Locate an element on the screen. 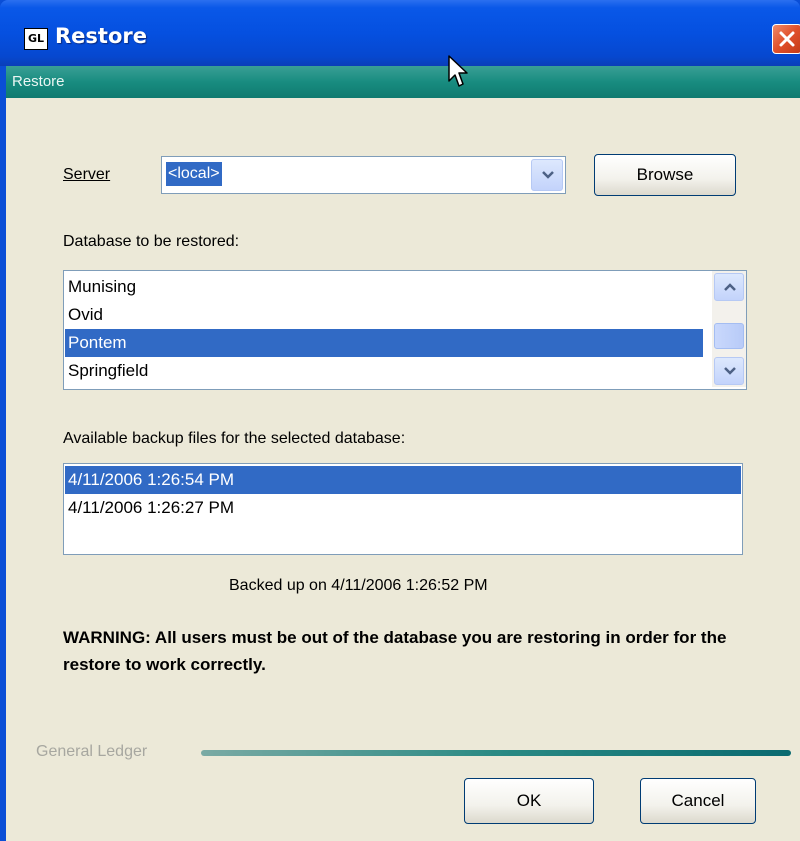 This screenshot has height=841, width=800. close-icon is located at coordinates (787, 39).